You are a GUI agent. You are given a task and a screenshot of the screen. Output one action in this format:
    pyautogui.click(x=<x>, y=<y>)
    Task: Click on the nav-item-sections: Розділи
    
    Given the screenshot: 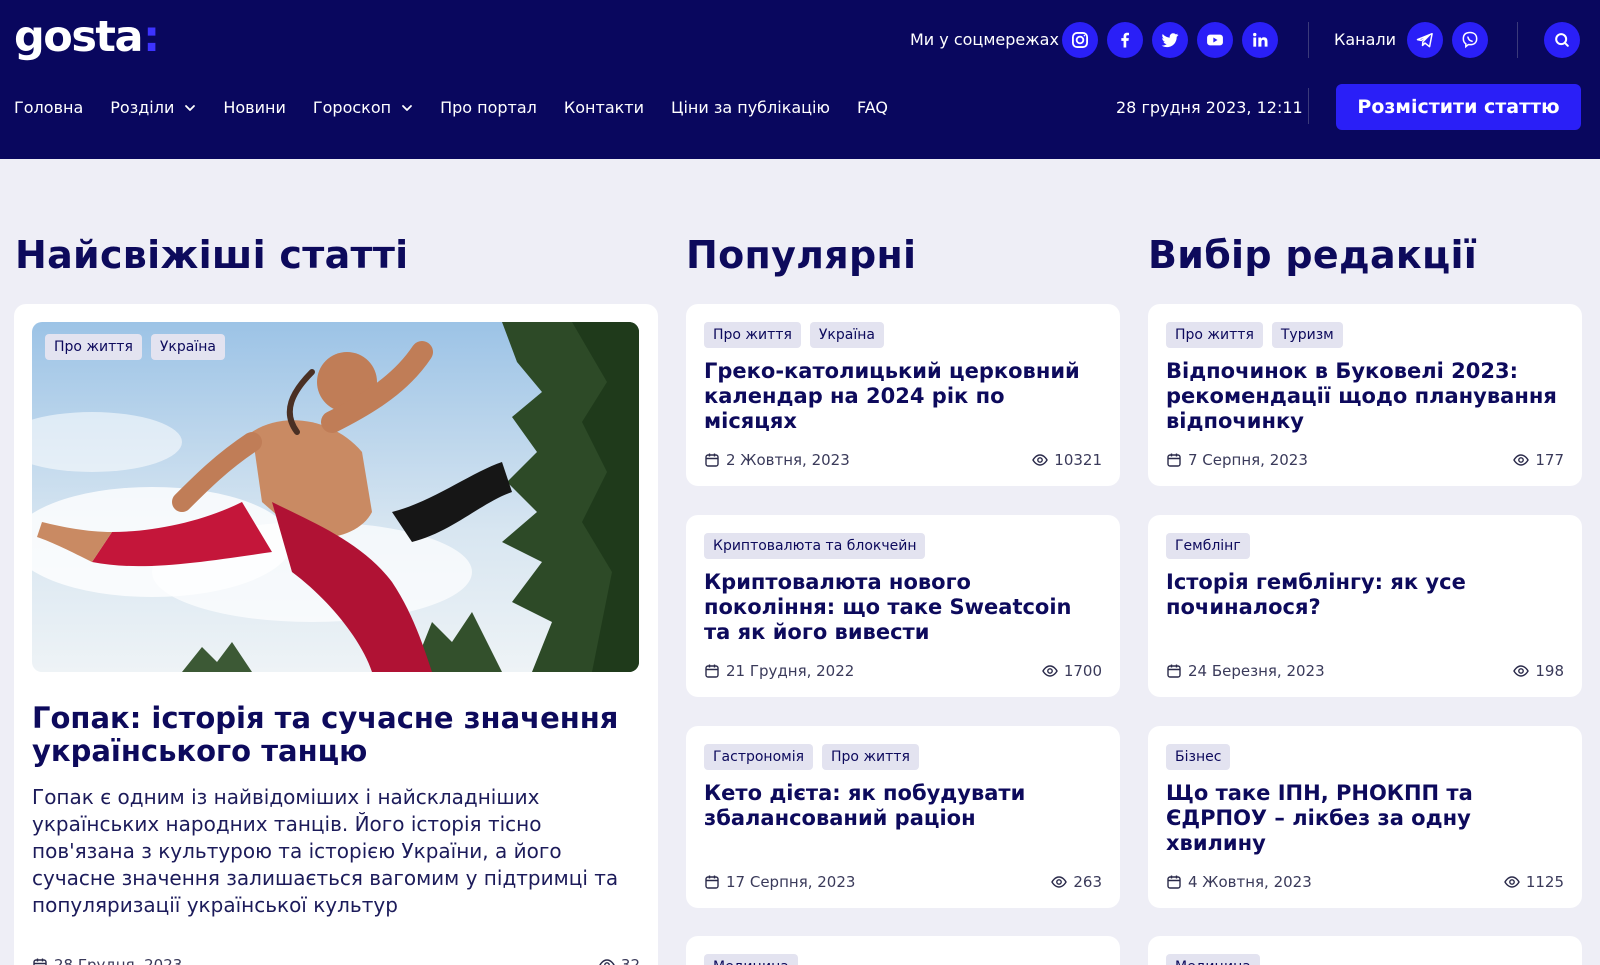 What is the action you would take?
    pyautogui.click(x=153, y=108)
    